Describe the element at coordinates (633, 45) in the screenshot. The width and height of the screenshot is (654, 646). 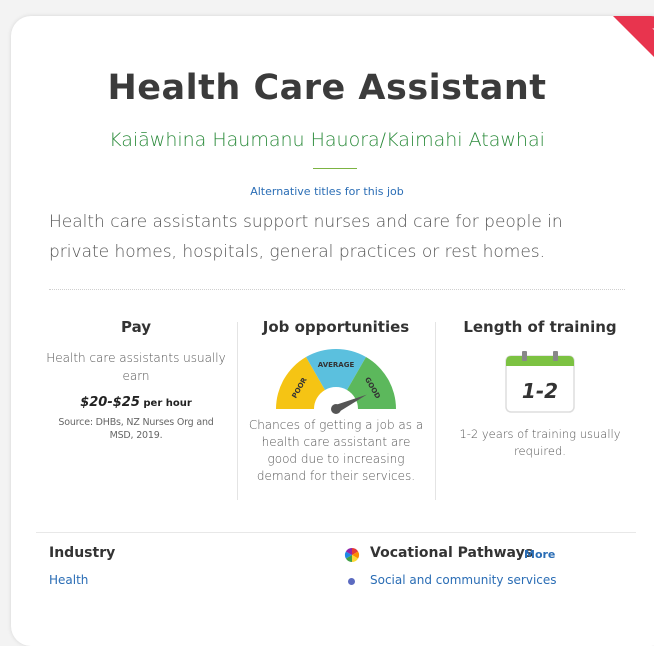
I see `favourite-ribbon` at that location.